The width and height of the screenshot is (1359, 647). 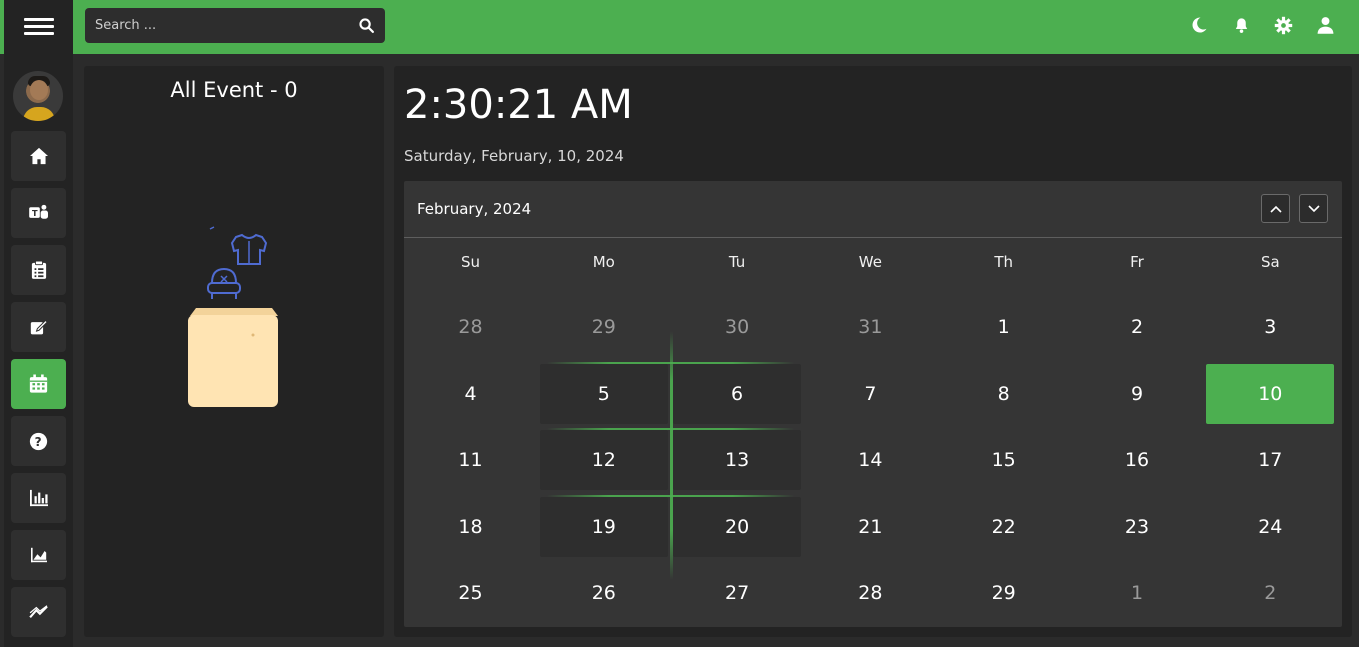 What do you see at coordinates (603, 262) in the screenshot?
I see `weekday-label: Mo` at bounding box center [603, 262].